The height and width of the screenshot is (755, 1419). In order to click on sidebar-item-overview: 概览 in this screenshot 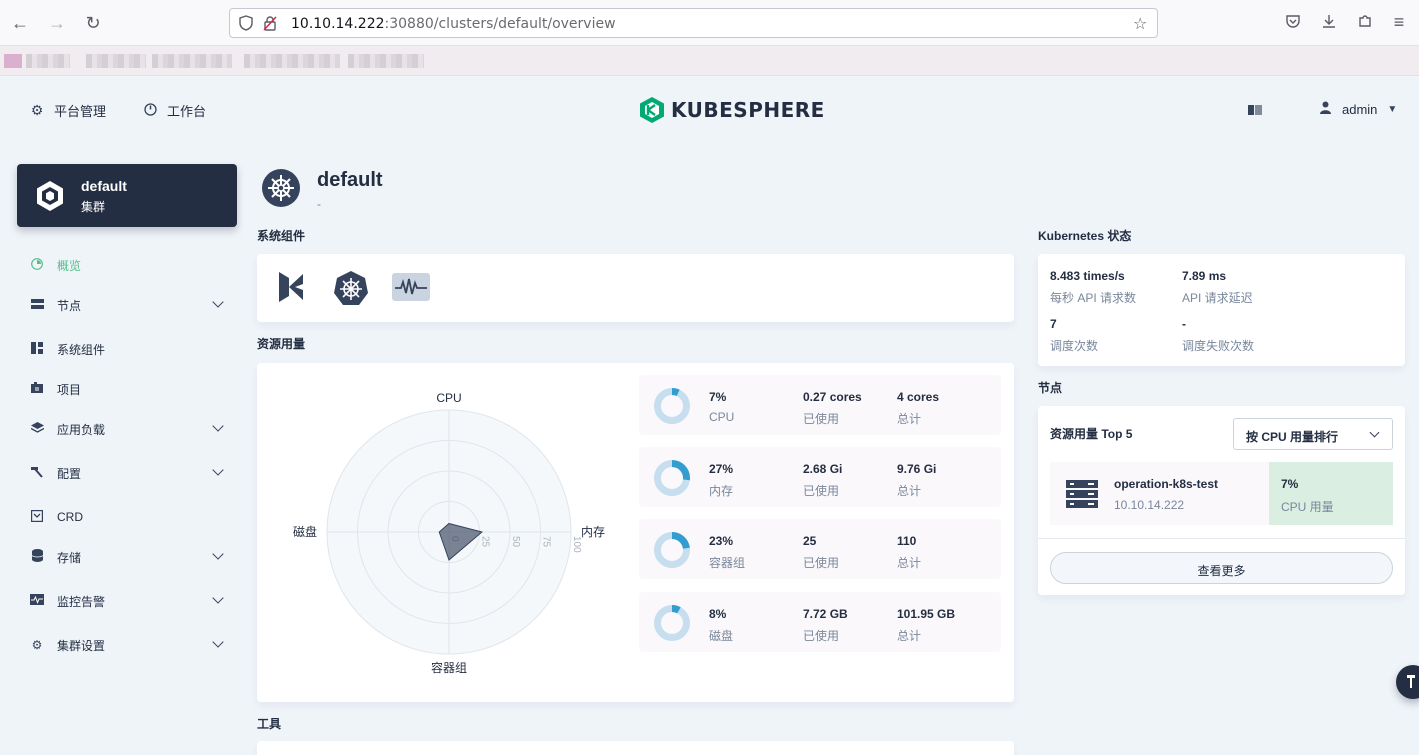, I will do `click(130, 265)`.